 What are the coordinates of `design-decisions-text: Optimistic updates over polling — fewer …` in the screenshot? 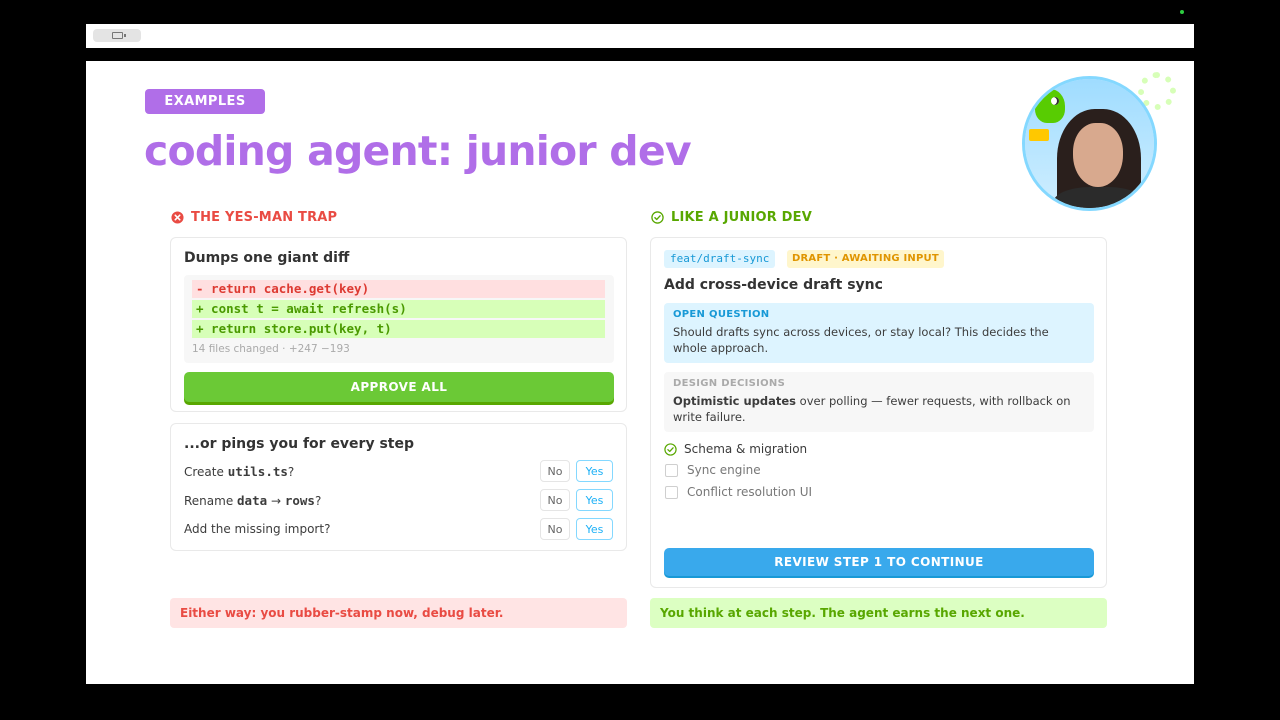 It's located at (879, 409).